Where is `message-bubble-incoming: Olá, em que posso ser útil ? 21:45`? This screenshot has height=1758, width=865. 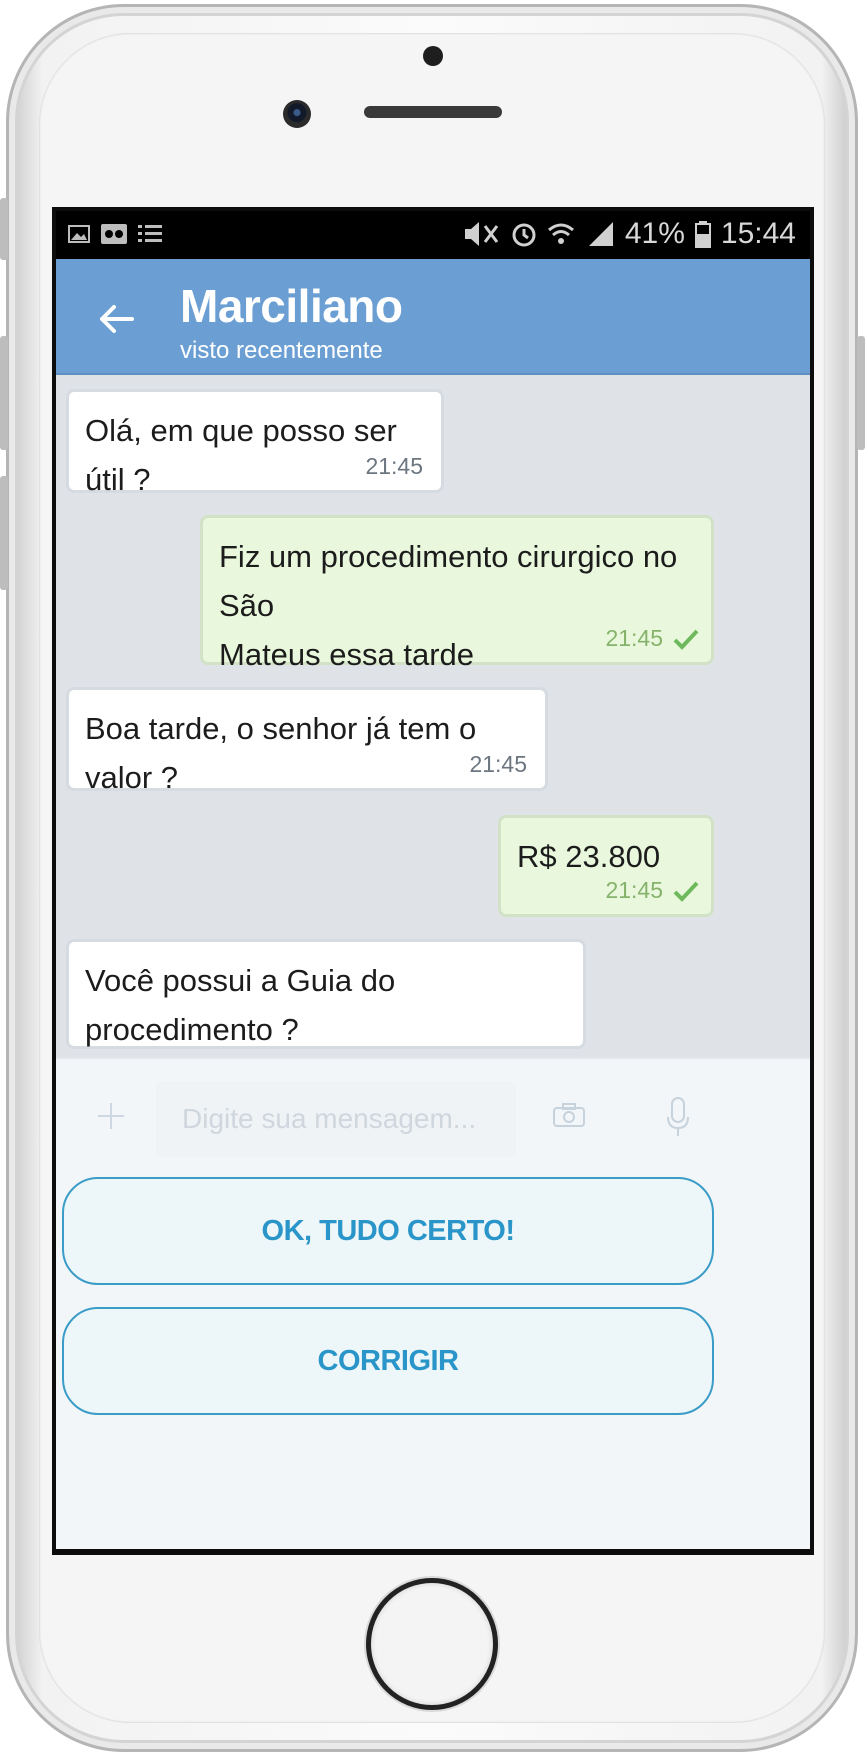 message-bubble-incoming: Olá, em que posso ser útil ? 21:45 is located at coordinates (255, 443).